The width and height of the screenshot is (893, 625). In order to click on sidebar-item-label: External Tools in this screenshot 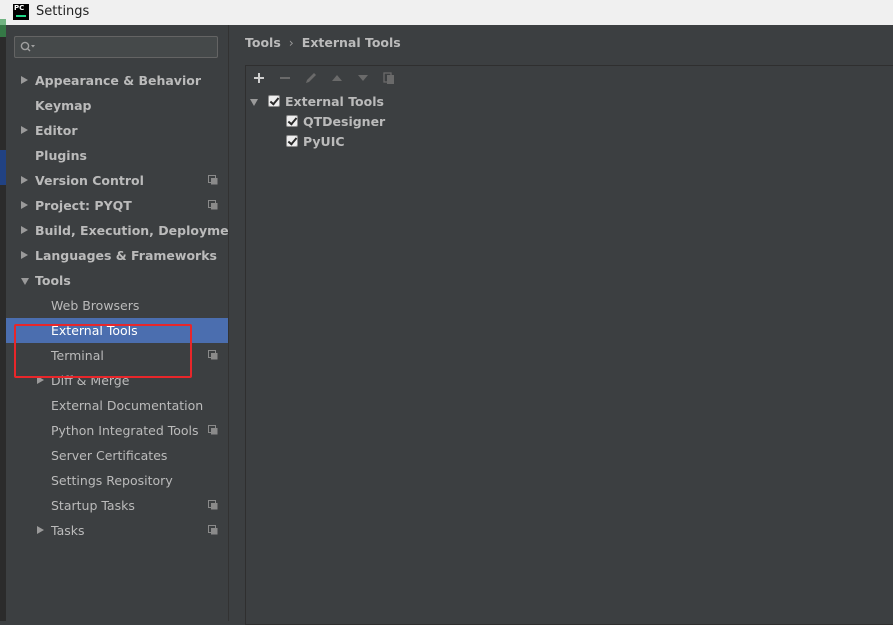, I will do `click(94, 330)`.